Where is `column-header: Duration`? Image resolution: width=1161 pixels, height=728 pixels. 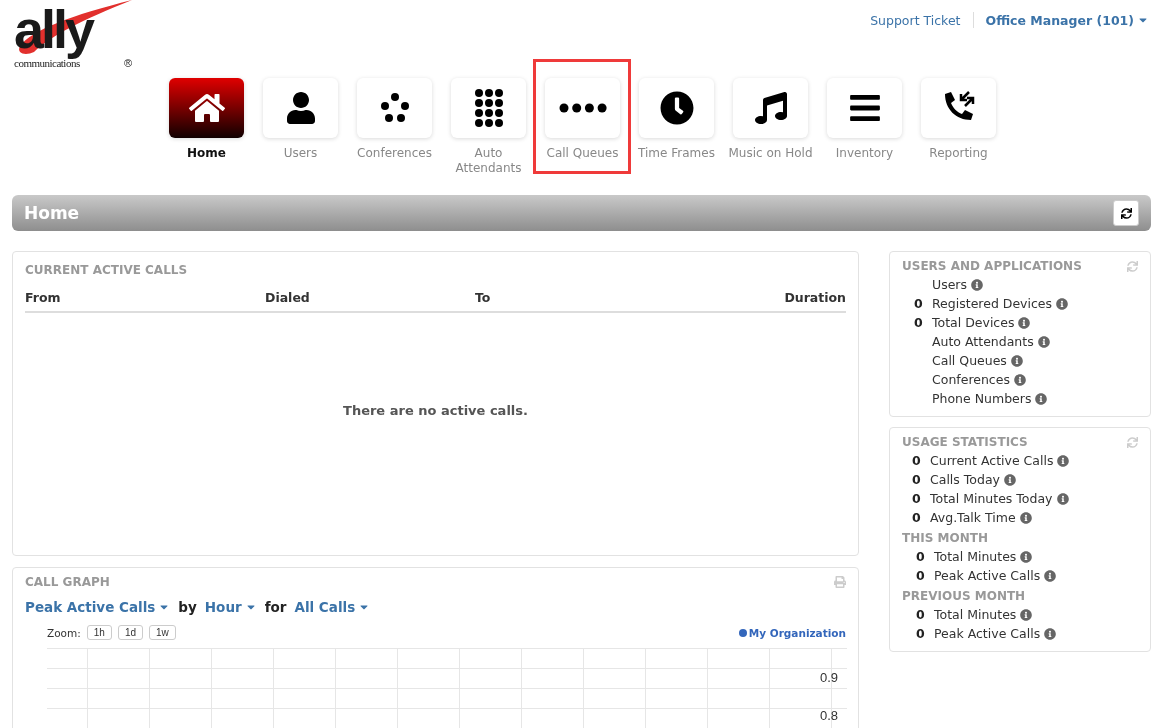
column-header: Duration is located at coordinates (814, 297).